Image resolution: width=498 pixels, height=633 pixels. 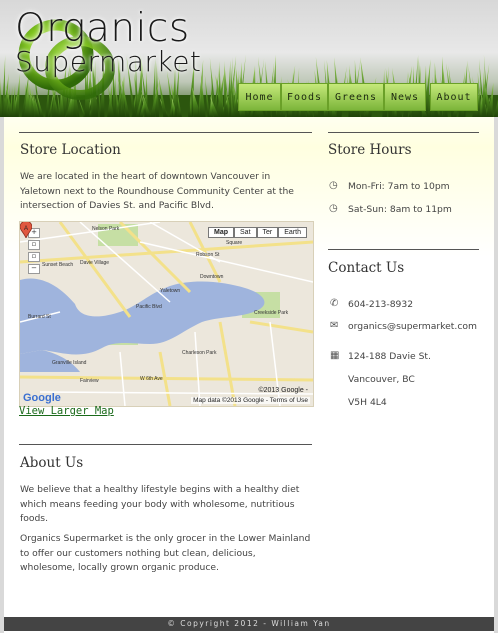 I want to click on nav-item-home: Home, so click(x=259, y=97).